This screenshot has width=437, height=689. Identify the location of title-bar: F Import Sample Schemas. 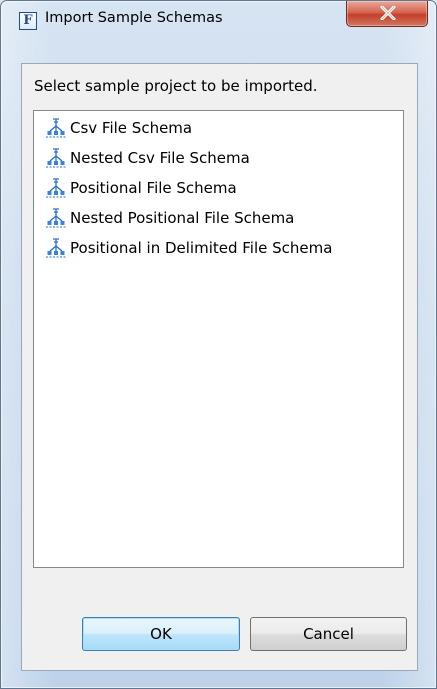
(218, 19).